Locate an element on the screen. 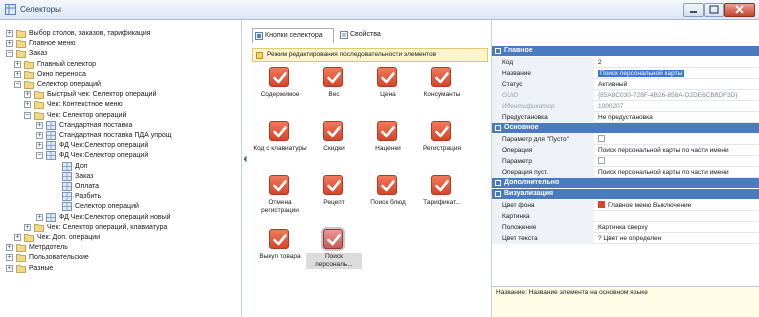 This screenshot has width=759, height=317. property-row: Цвет фона Главное меню Выключение is located at coordinates (625, 205).